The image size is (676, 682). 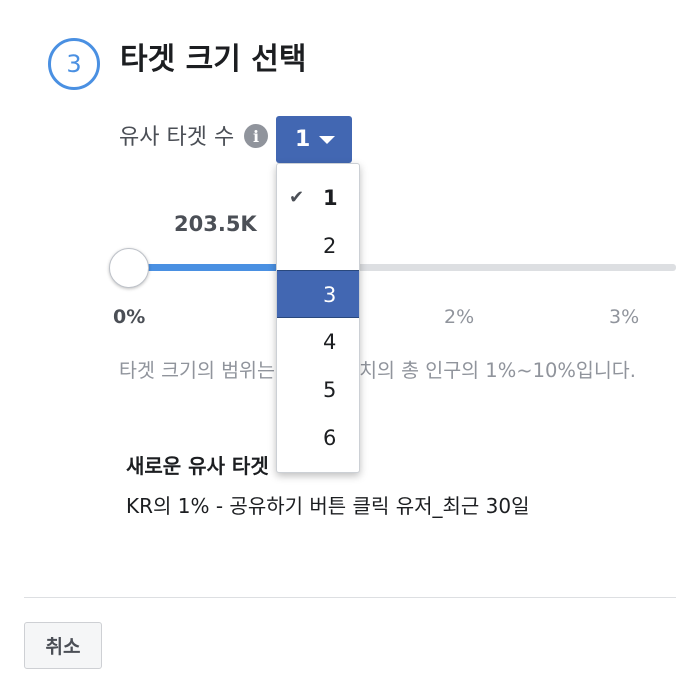 I want to click on audience-range-description: 타겟 크기의 범위는 선택된 위치의 총 인구의 1%~10%입니다., so click(x=377, y=370).